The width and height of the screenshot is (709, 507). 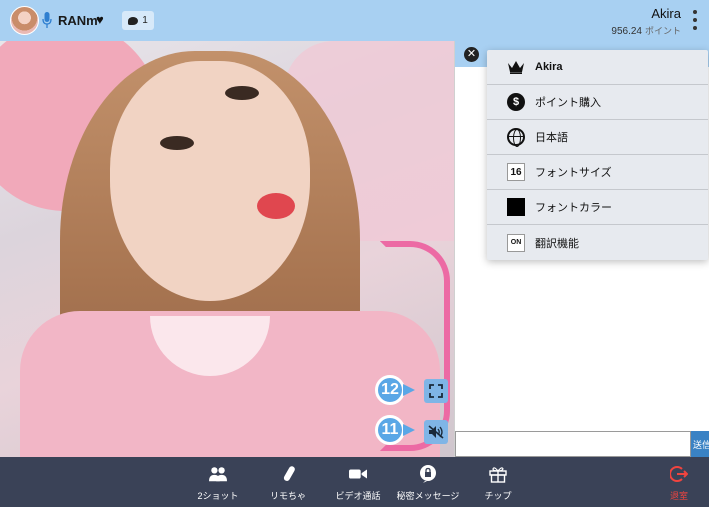 I want to click on menu-item-label: Akira, so click(x=549, y=67).